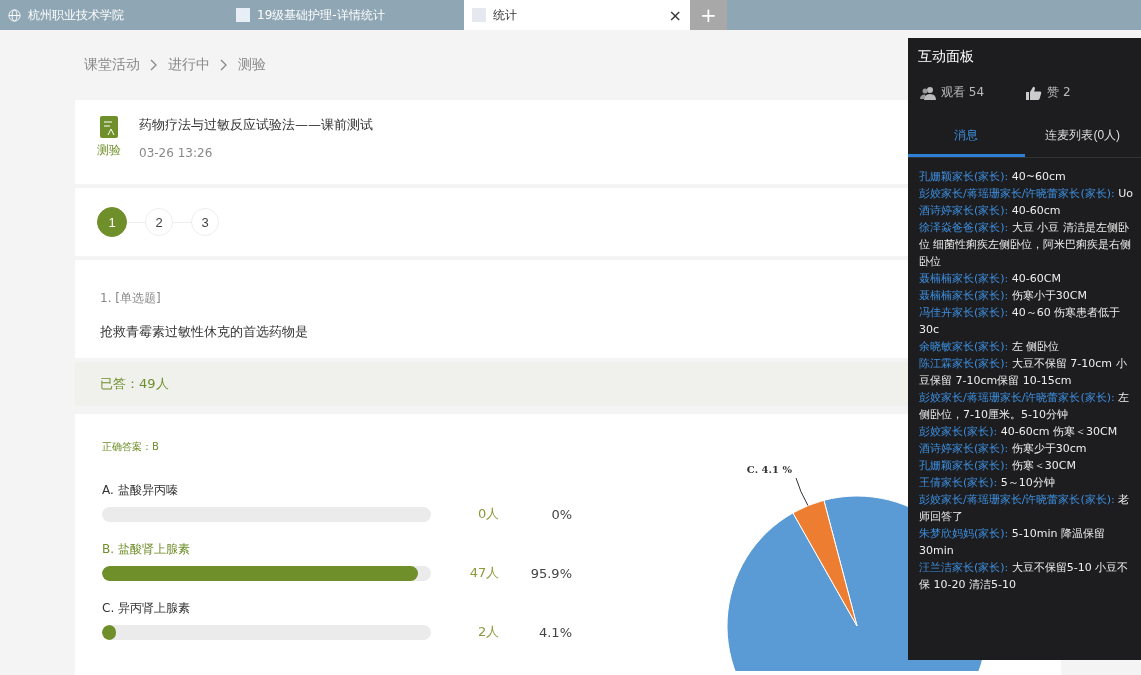 The height and width of the screenshot is (675, 1141). I want to click on panel-tab: 消息, so click(966, 138).